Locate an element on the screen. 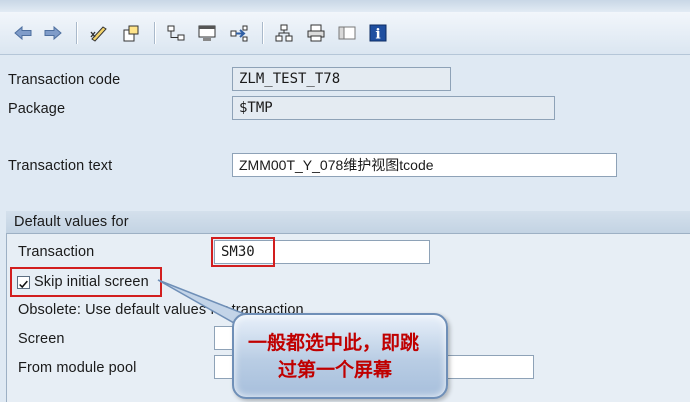  screen-label: Screen is located at coordinates (41, 339).